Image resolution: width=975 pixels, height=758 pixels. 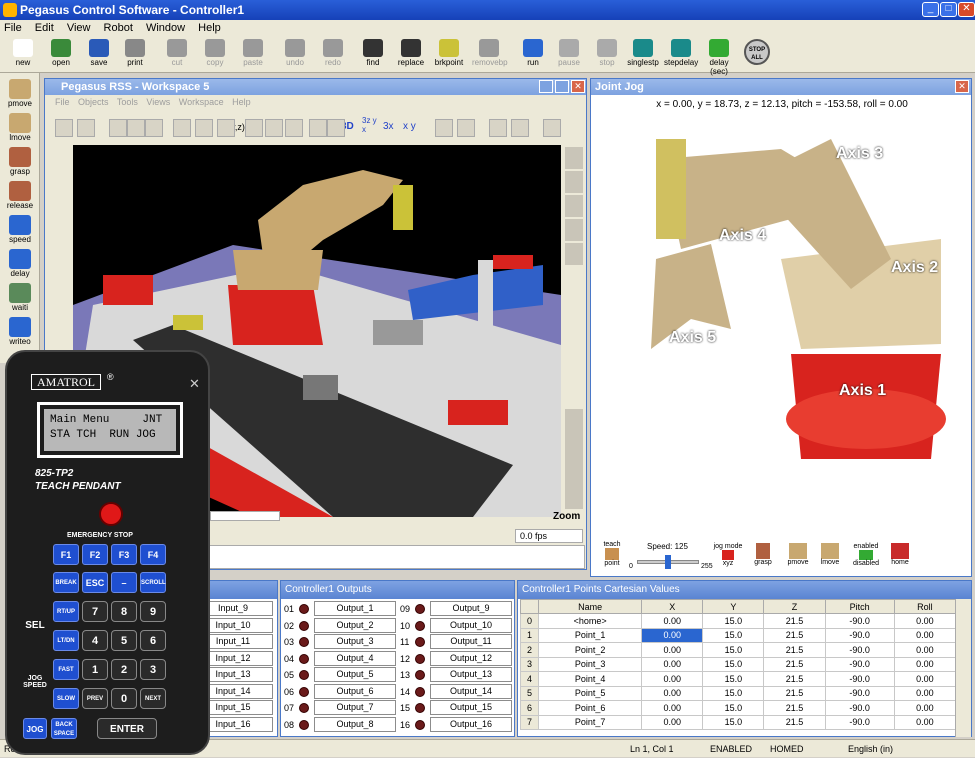 What do you see at coordinates (574, 230) in the screenshot?
I see `zoom-region-icon` at bounding box center [574, 230].